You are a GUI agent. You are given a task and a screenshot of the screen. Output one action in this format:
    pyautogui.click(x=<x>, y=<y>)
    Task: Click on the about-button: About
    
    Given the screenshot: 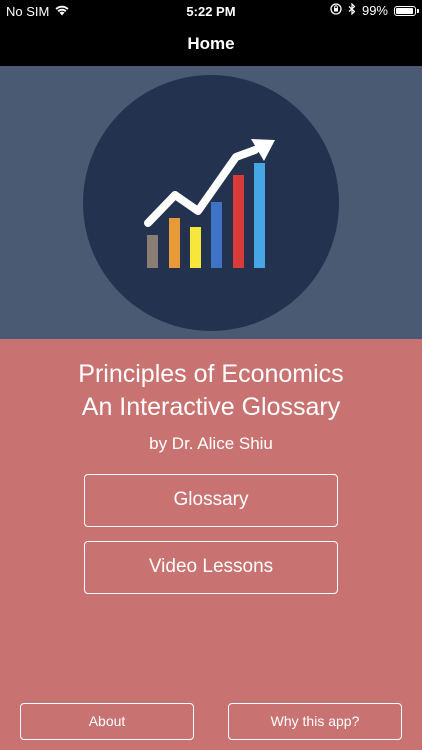 What is the action you would take?
    pyautogui.click(x=107, y=721)
    